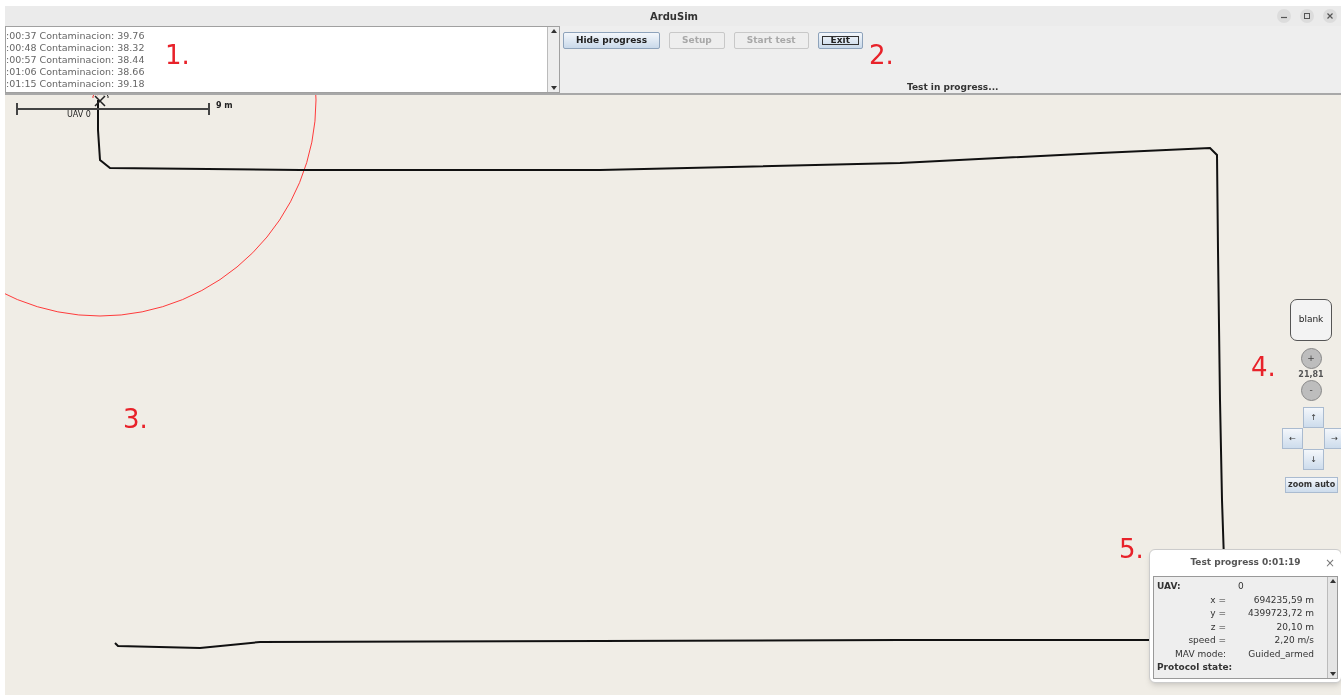 The height and width of the screenshot is (695, 1344). Describe the element at coordinates (1283, 600) in the screenshot. I see `field-value: 694235,59 m` at that location.